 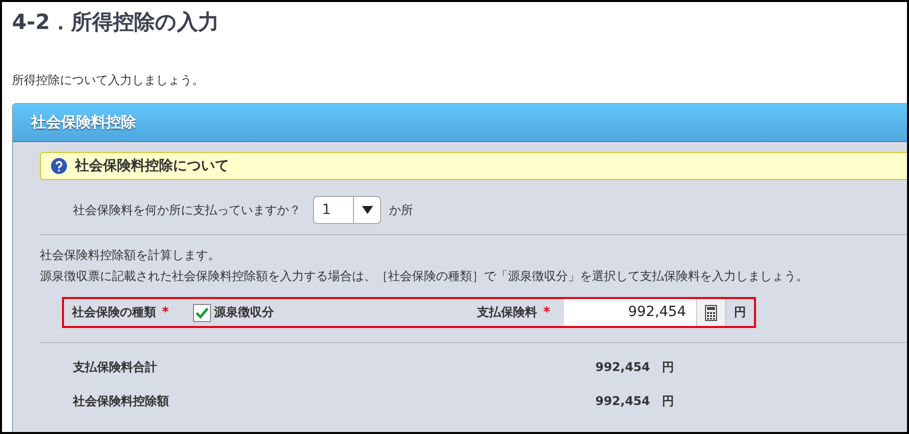 What do you see at coordinates (233, 313) in the screenshot?
I see `withholding-checkbox: 源泉徴収分` at bounding box center [233, 313].